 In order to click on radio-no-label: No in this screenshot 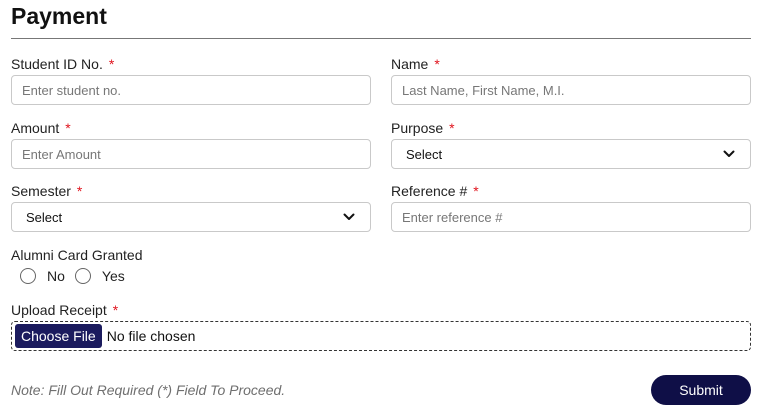, I will do `click(56, 276)`.